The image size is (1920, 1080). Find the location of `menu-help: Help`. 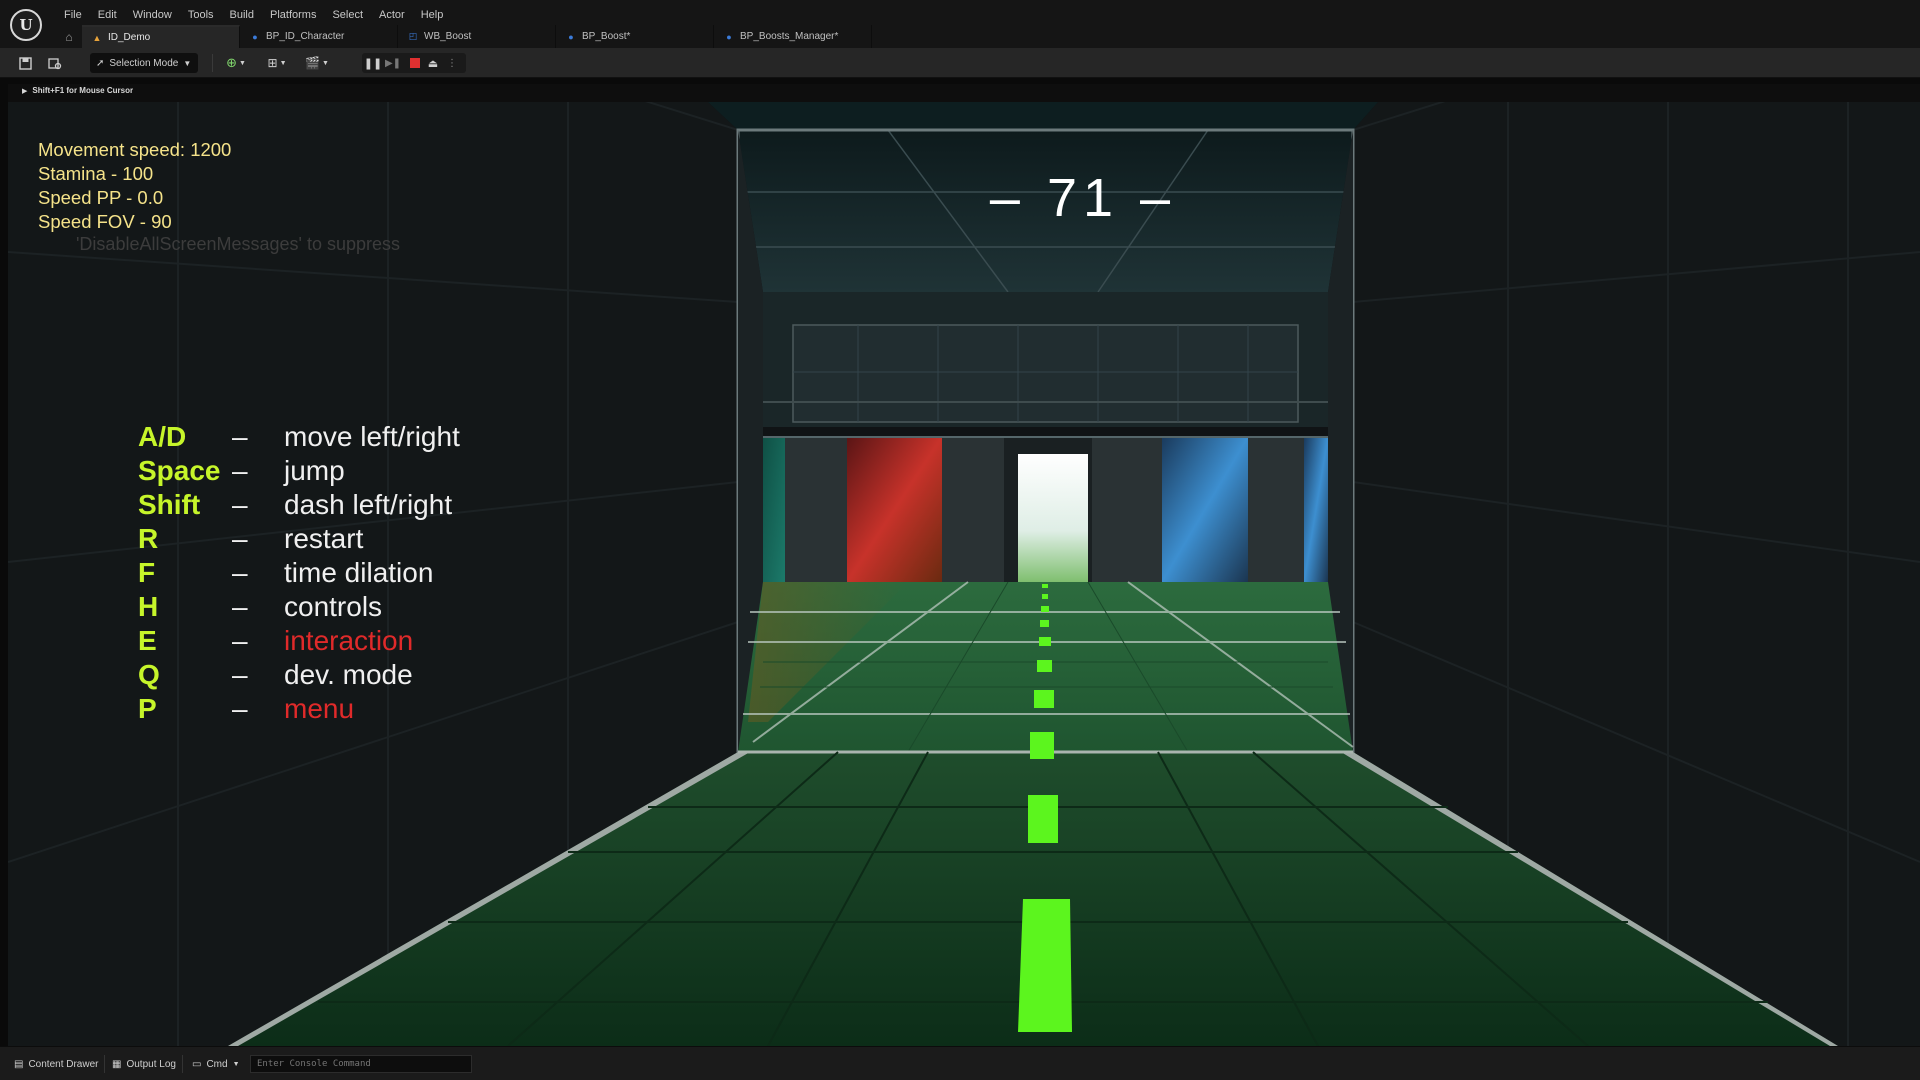

menu-help: Help is located at coordinates (432, 15).